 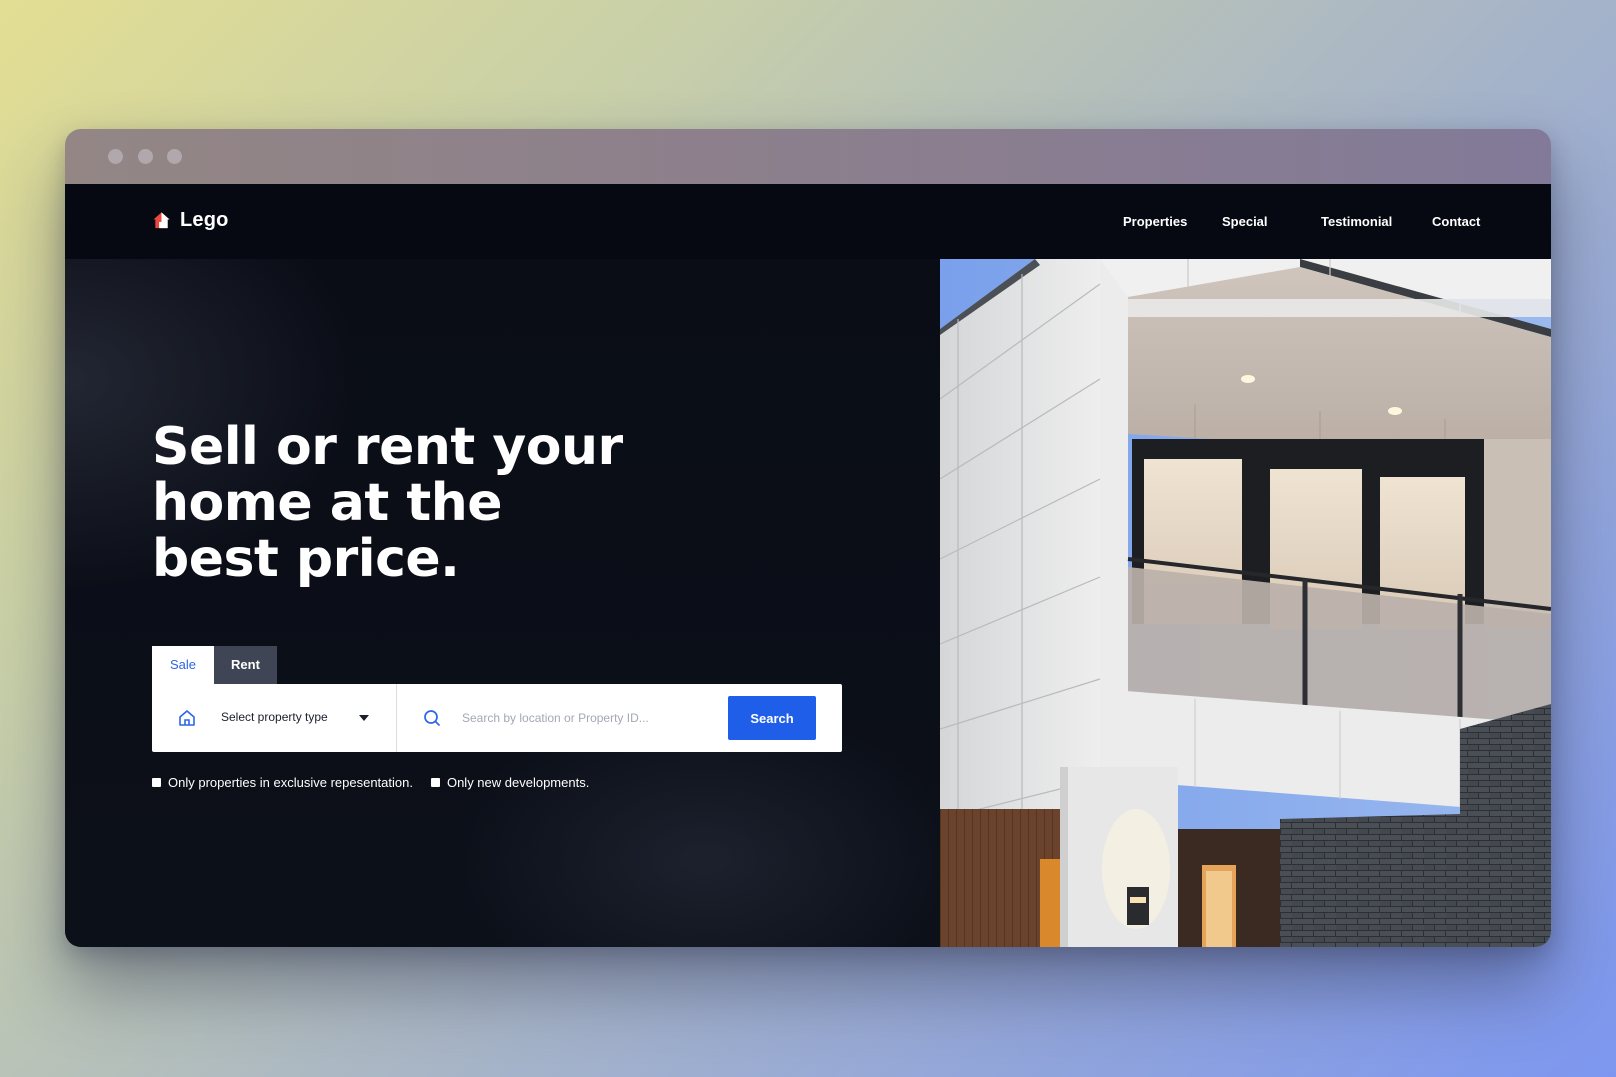 I want to click on location-search-input, so click(x=582, y=718).